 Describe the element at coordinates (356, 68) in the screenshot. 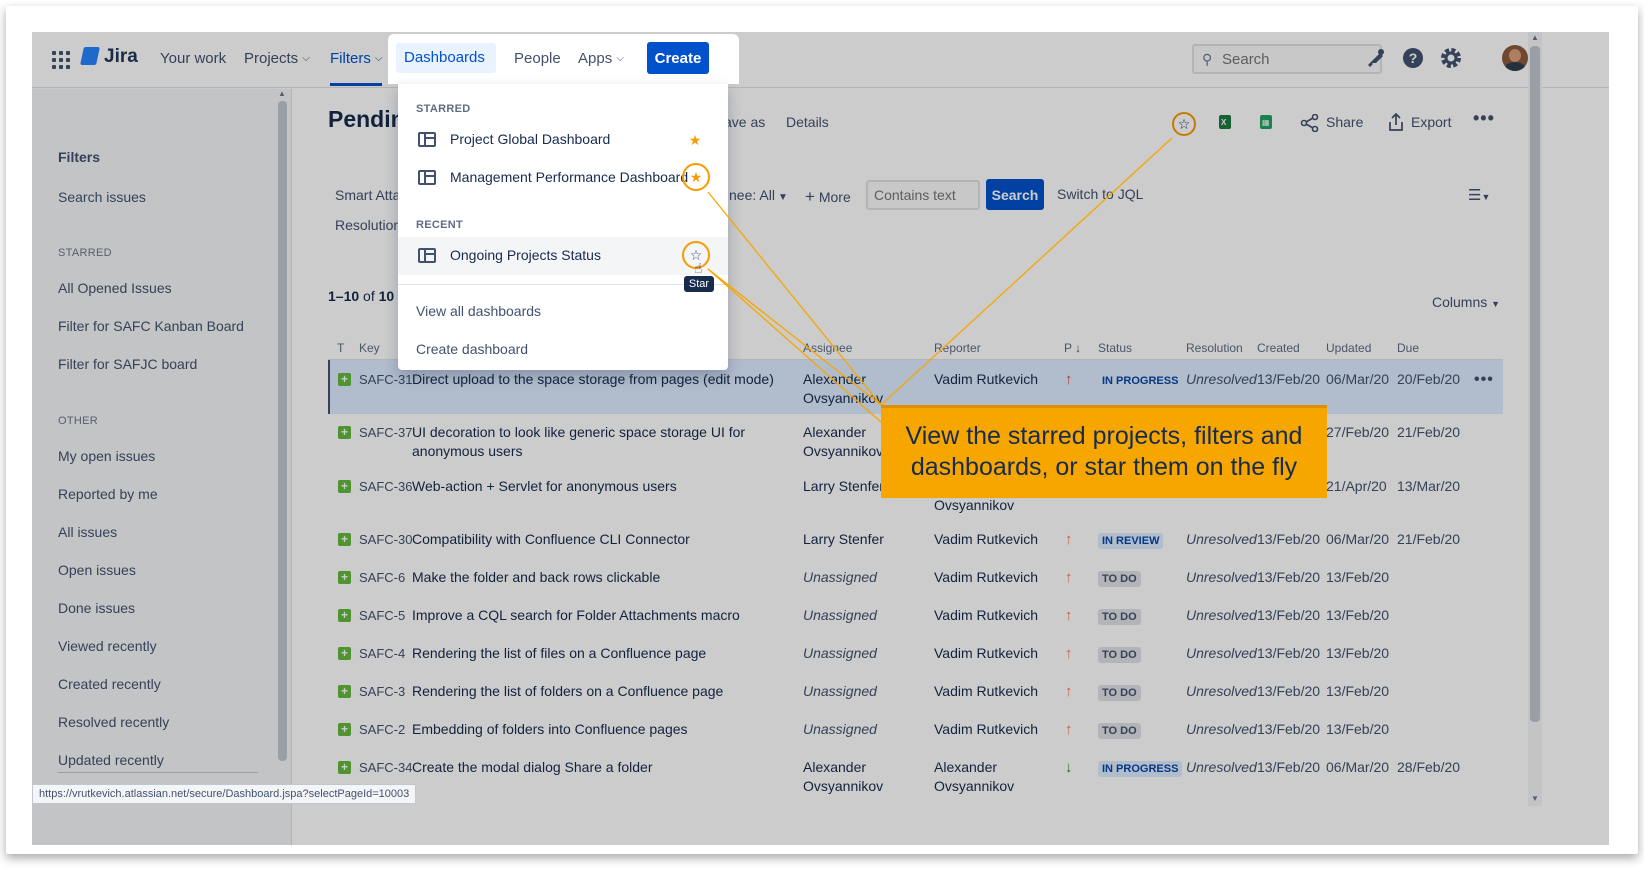

I see `nav-filters: Filters ⌵` at that location.